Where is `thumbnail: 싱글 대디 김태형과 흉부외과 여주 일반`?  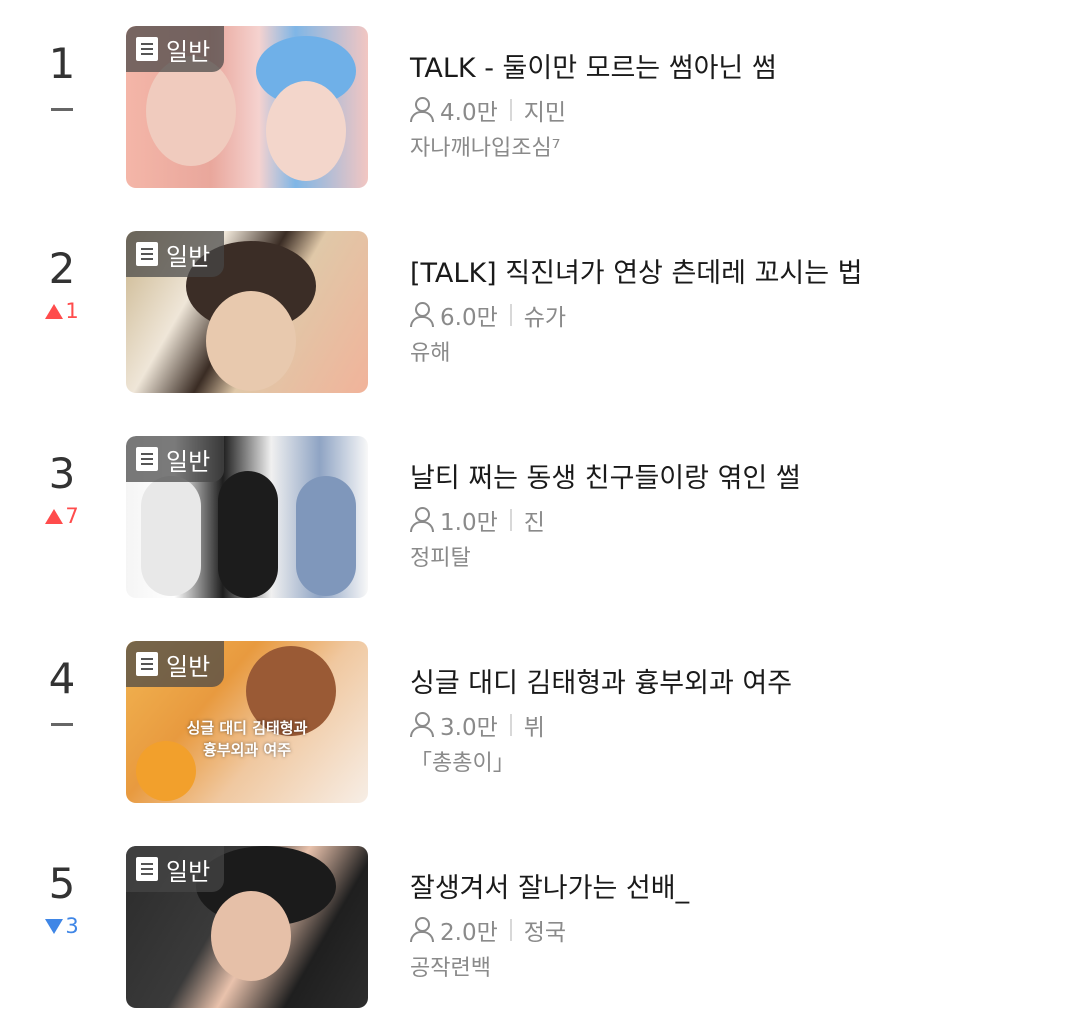 thumbnail: 싱글 대디 김태형과 흉부외과 여주 일반 is located at coordinates (247, 722).